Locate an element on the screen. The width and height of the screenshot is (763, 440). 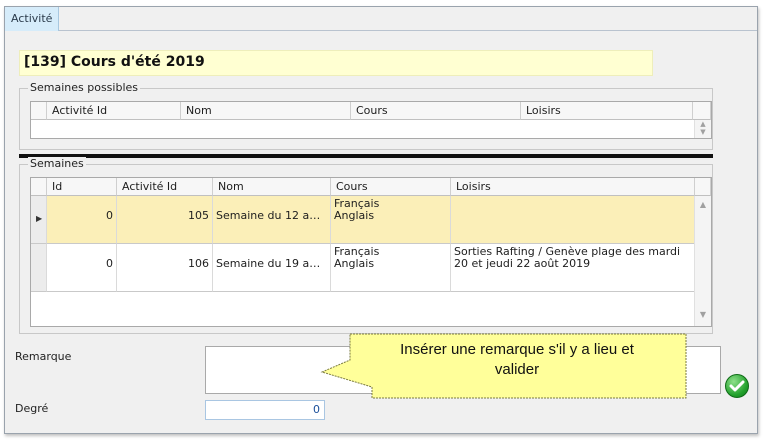
row-selector is located at coordinates (39, 268).